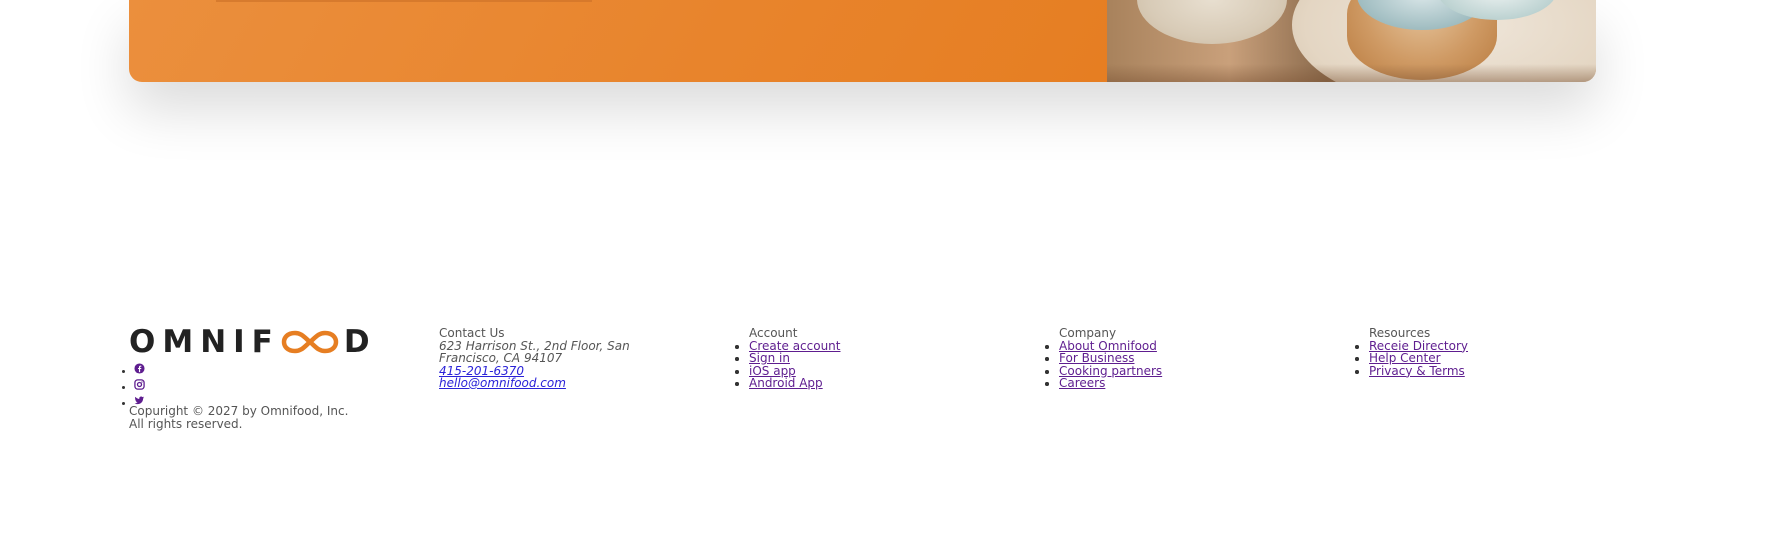  I want to click on omnifood-logo: OMNIF D, so click(253, 342).